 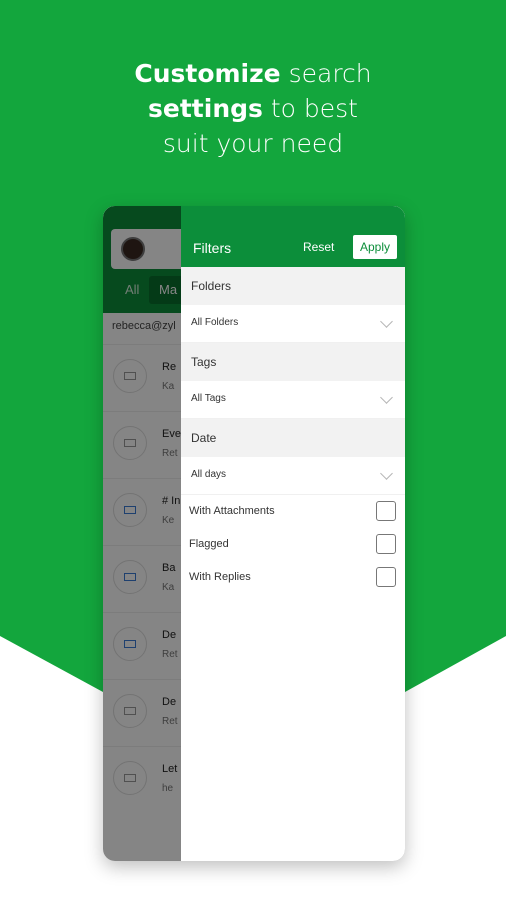 What do you see at coordinates (310, 108) in the screenshot?
I see `headline-text-2: to best` at bounding box center [310, 108].